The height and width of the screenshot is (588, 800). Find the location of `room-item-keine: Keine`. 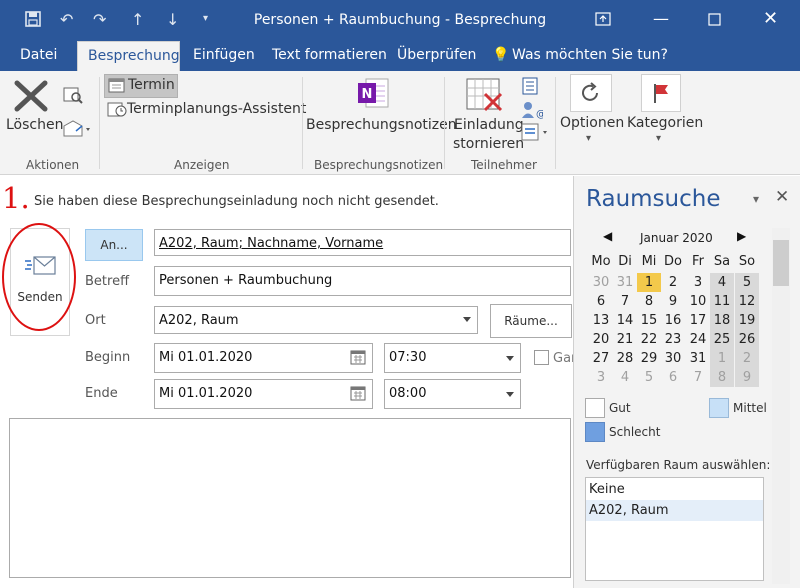

room-item-keine: Keine is located at coordinates (674, 489).